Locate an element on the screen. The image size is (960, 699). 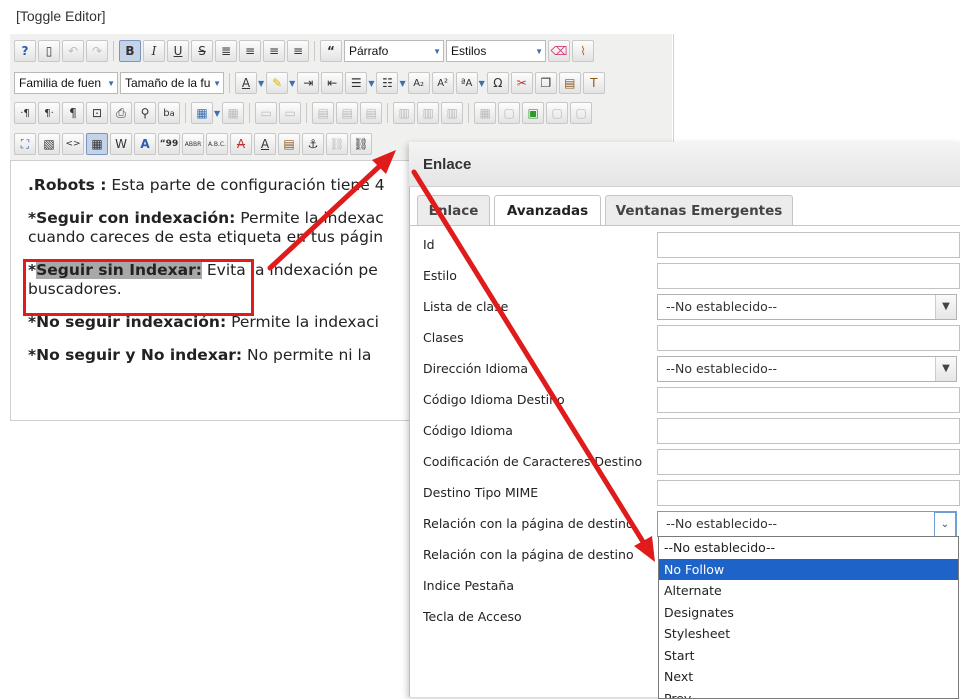
label-classes: Clases is located at coordinates (443, 337).